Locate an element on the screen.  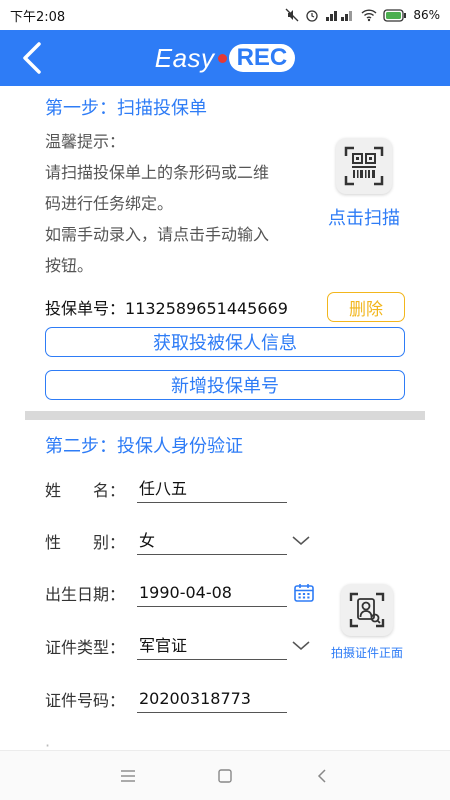
policy-number-display: 投保单号：1132589651445669 is located at coordinates (166, 307).